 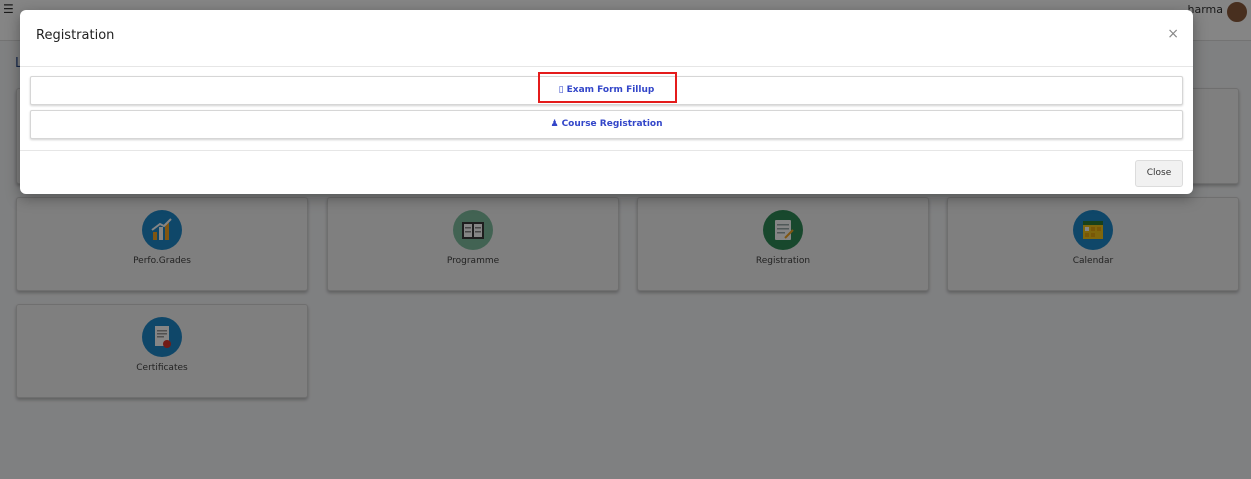 What do you see at coordinates (606, 38) in the screenshot?
I see `modal-header: Registration ×` at bounding box center [606, 38].